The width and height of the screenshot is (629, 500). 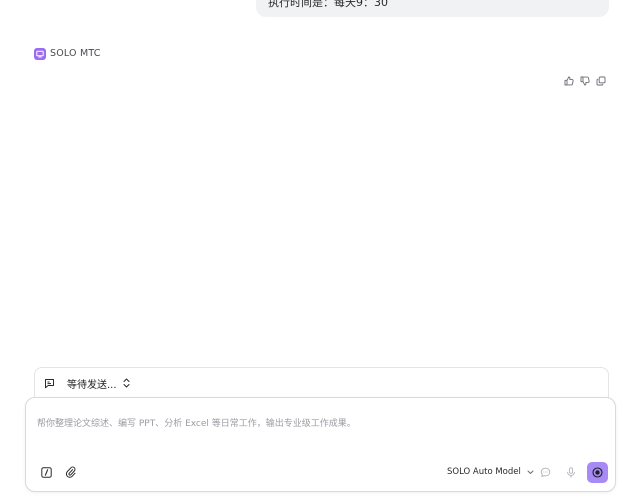 I want to click on assistant-header: SOLO MTC, so click(x=67, y=53).